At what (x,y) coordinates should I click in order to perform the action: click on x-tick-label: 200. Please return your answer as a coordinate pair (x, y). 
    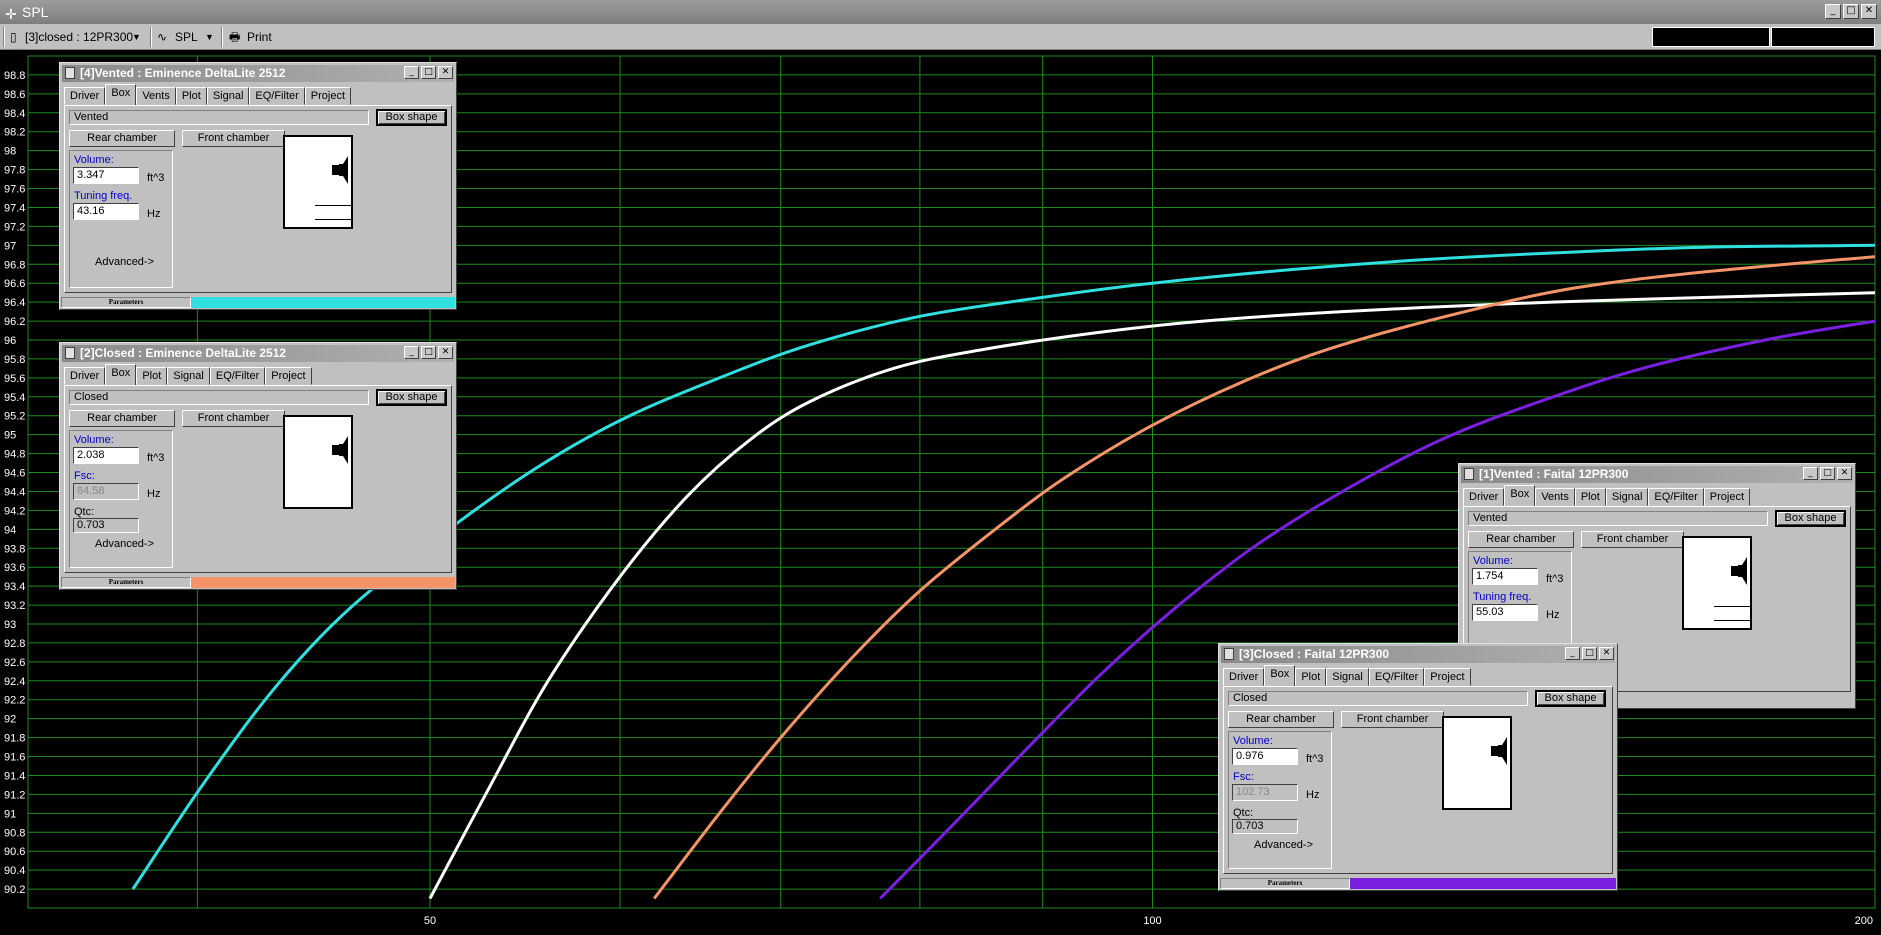
    Looking at the image, I should click on (1864, 921).